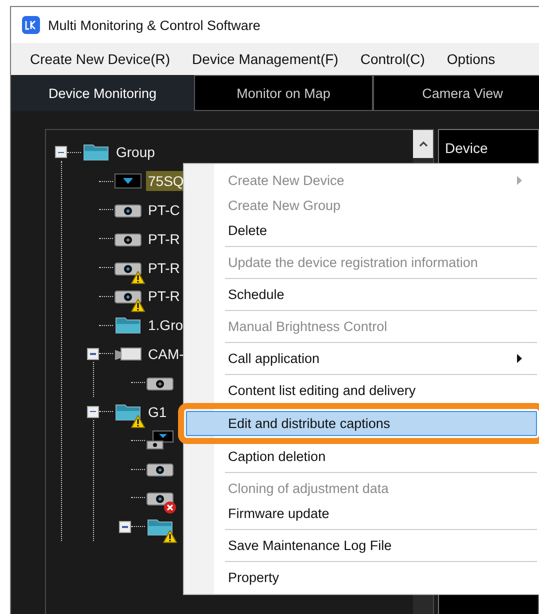 This screenshot has height=614, width=539. I want to click on tab: Device Monitoring, so click(102, 93).